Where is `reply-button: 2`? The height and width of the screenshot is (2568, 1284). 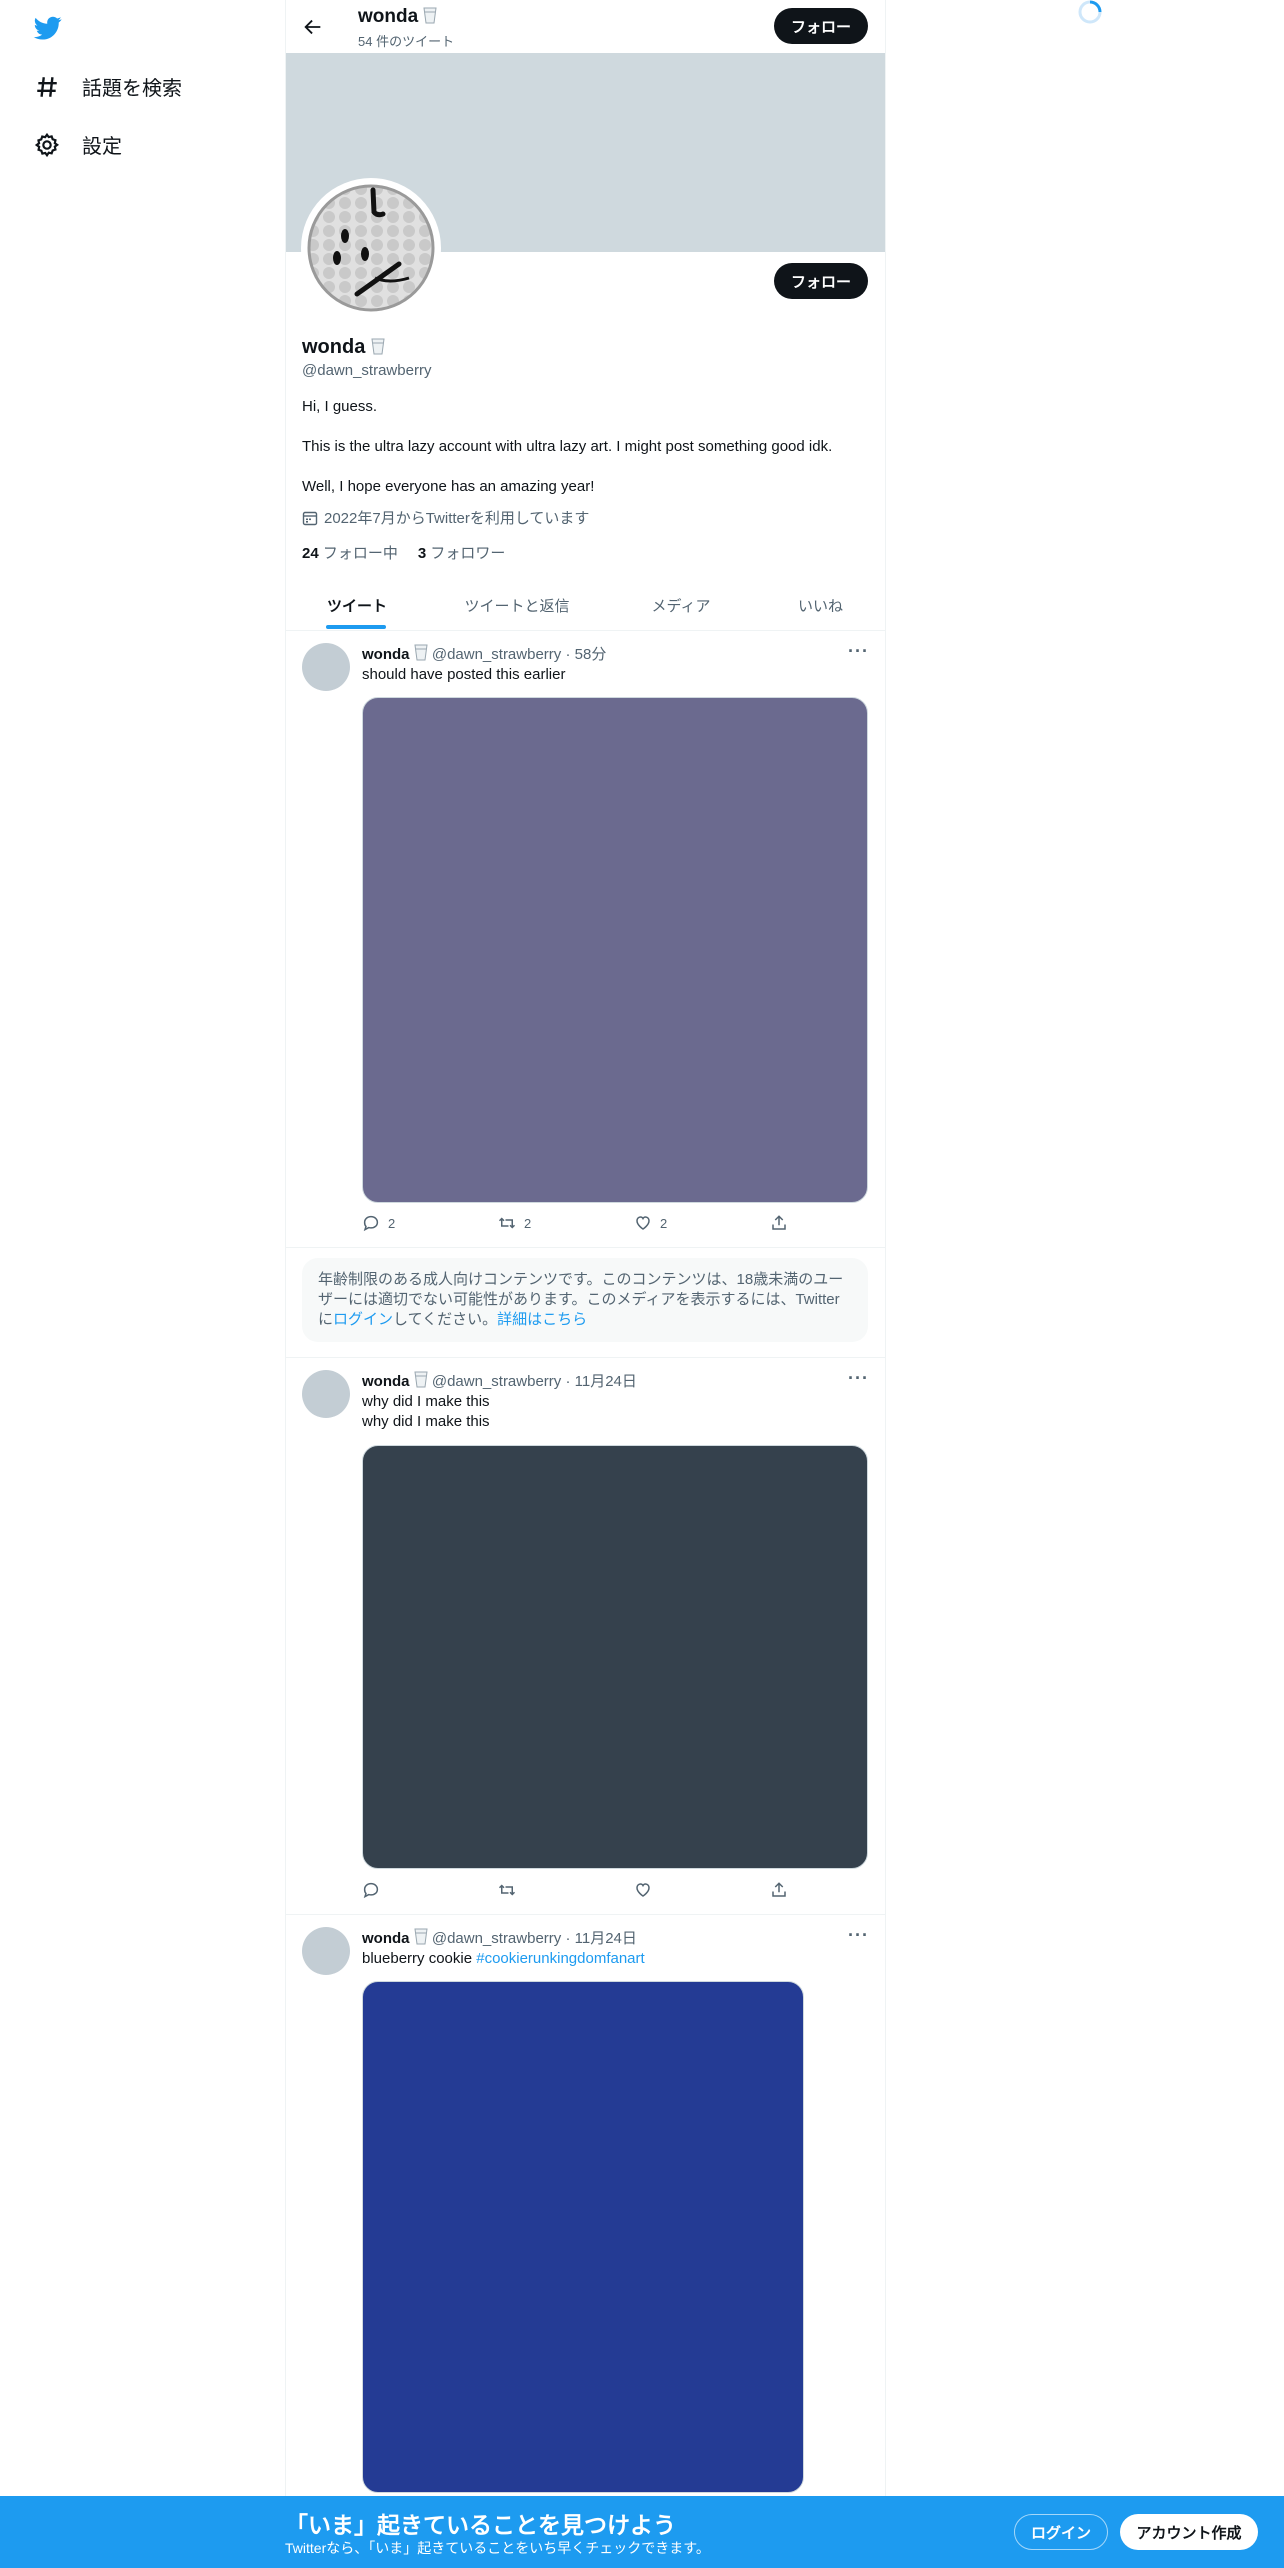
reply-button: 2 is located at coordinates (378, 1223).